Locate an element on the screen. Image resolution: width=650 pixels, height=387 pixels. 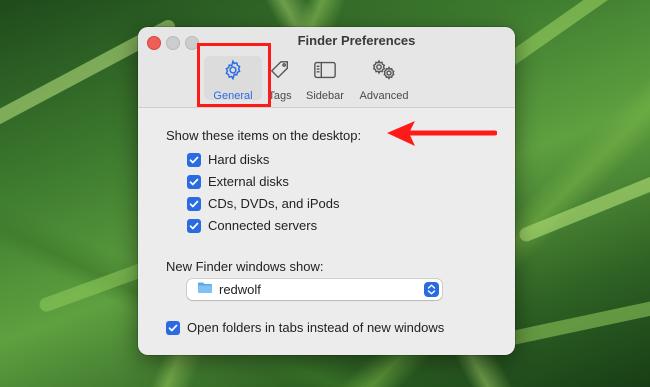
connected-servers-label: Connected servers is located at coordinates (263, 225).